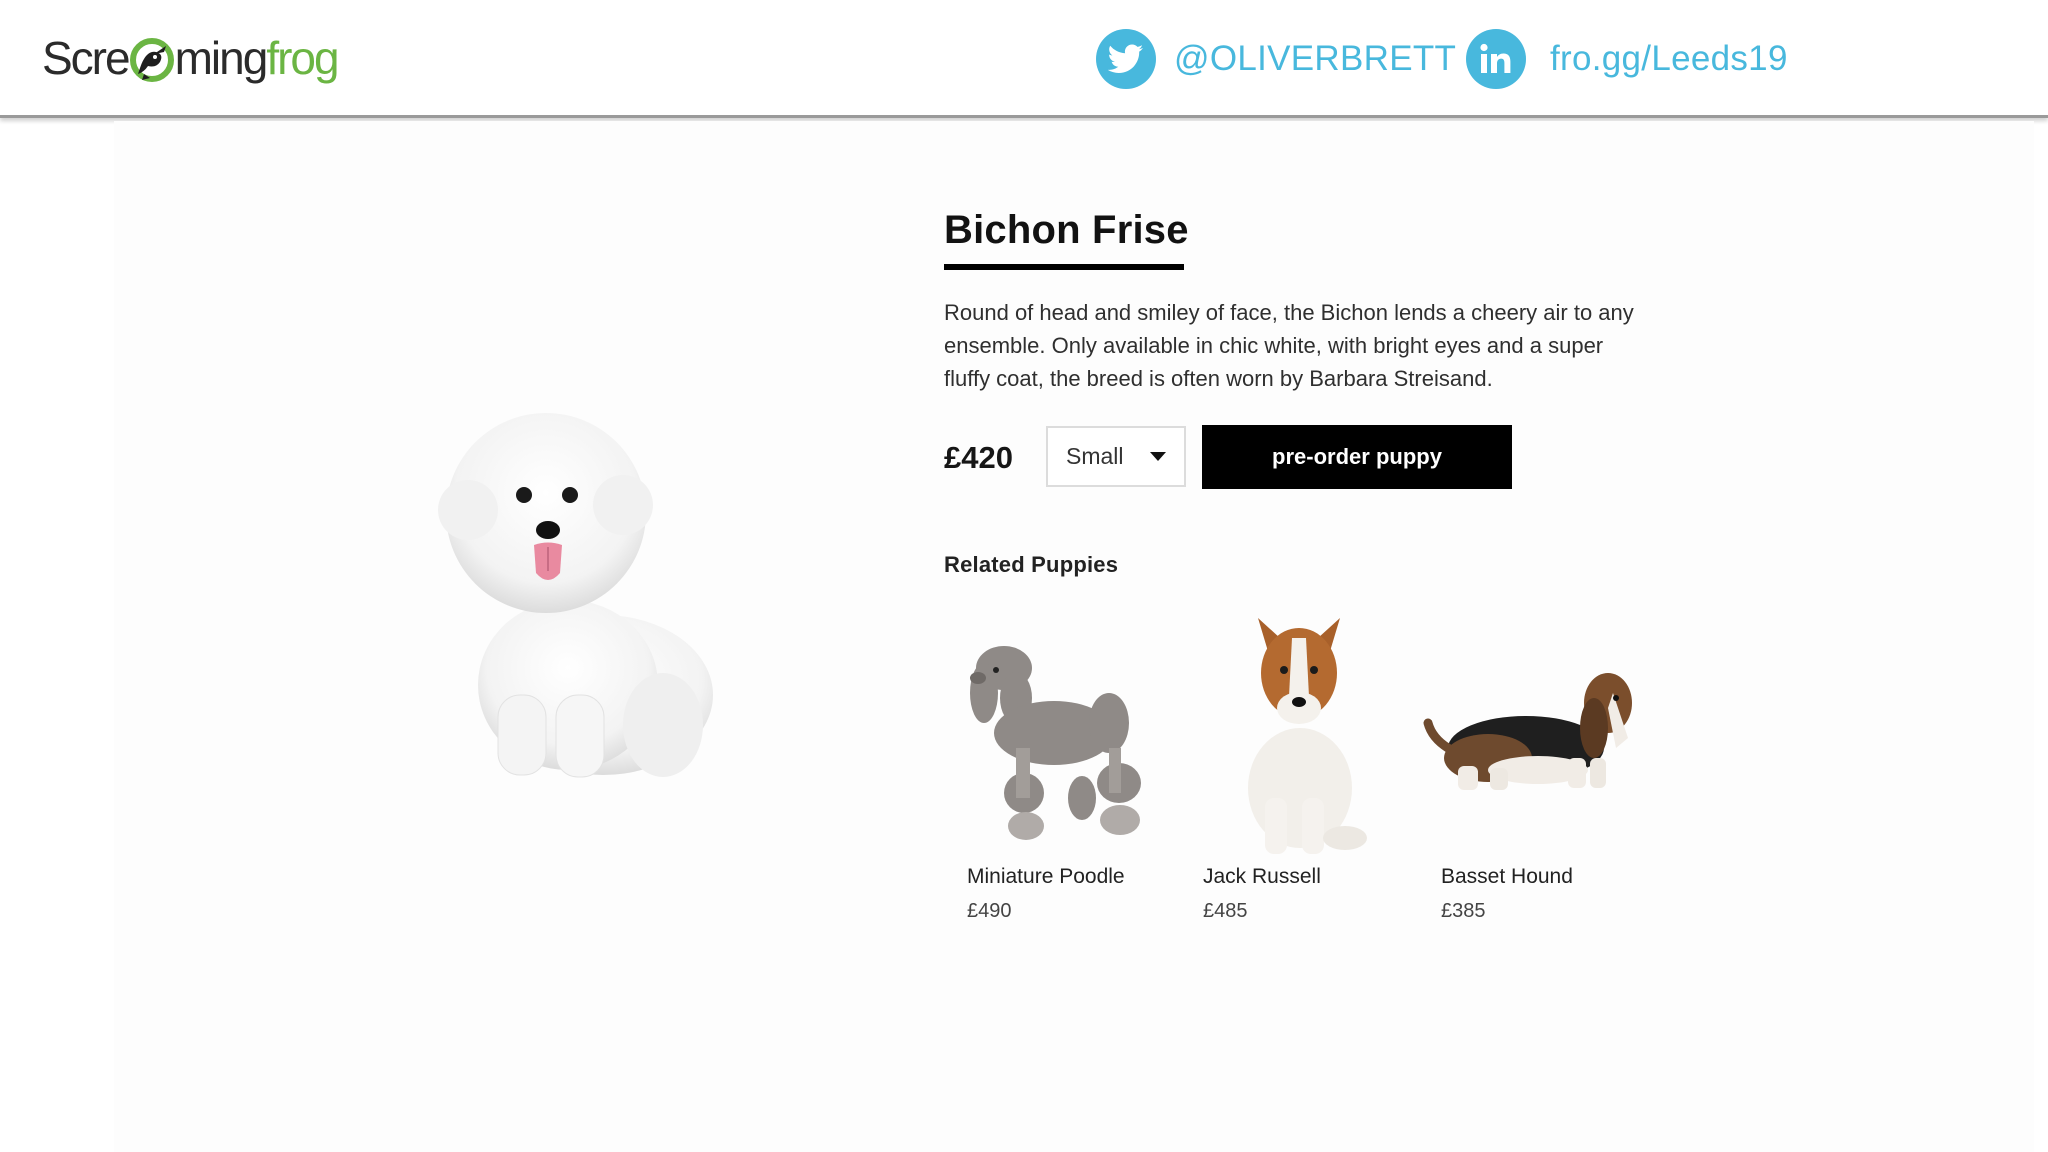  I want to click on size-select: Small, so click(1116, 456).